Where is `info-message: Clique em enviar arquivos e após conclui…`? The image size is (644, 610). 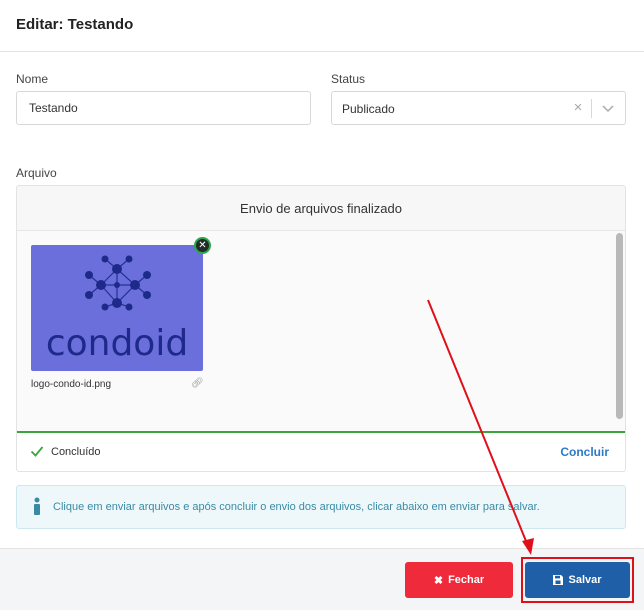 info-message: Clique em enviar arquivos e após conclui… is located at coordinates (296, 507).